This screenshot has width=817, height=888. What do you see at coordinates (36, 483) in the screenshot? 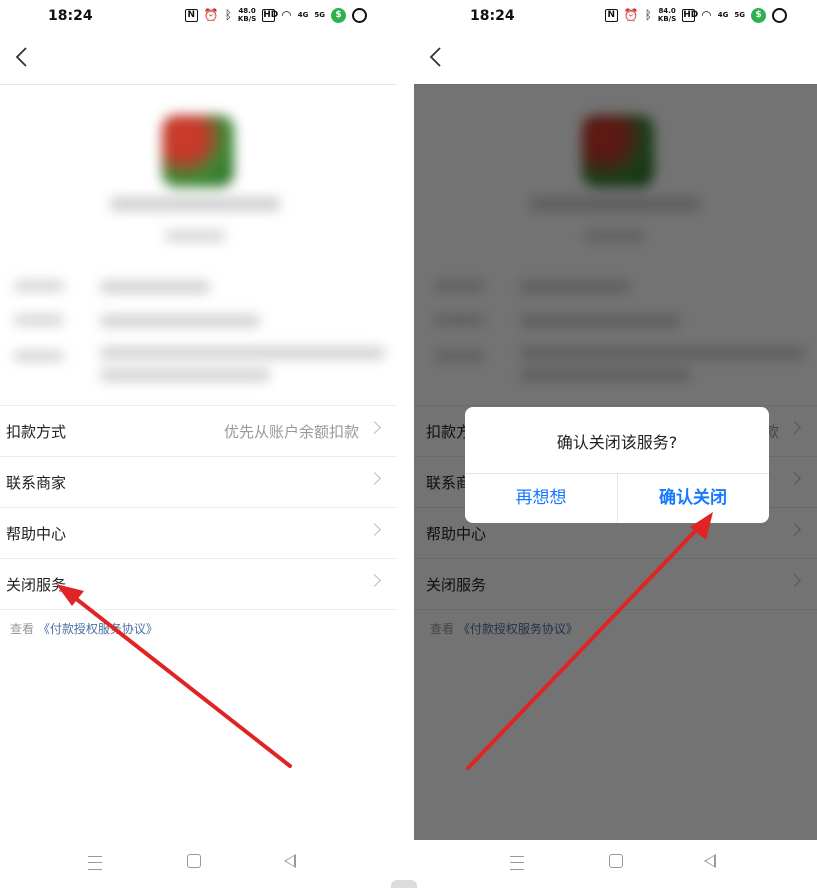
I see `menu-item-label: 联系商家` at bounding box center [36, 483].